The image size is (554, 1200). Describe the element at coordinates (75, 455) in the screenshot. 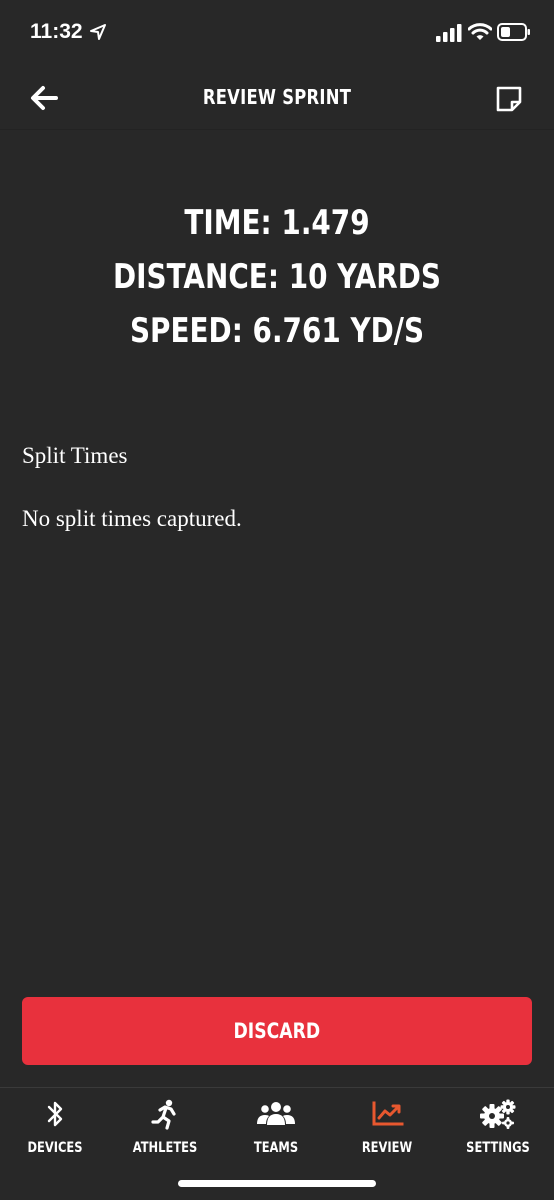

I see `split-times-heading: Split Times` at that location.